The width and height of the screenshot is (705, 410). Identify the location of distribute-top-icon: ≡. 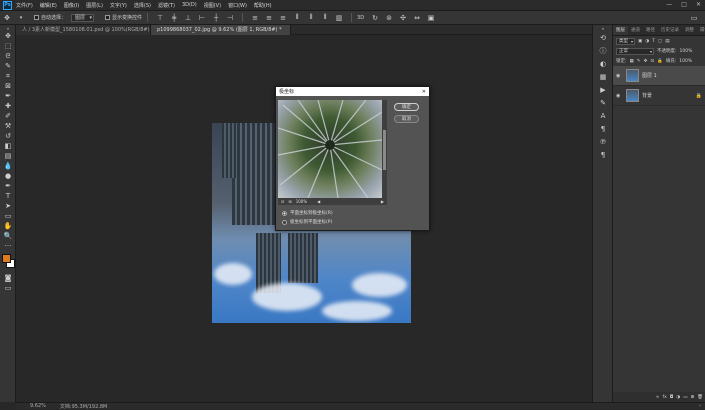
(255, 18).